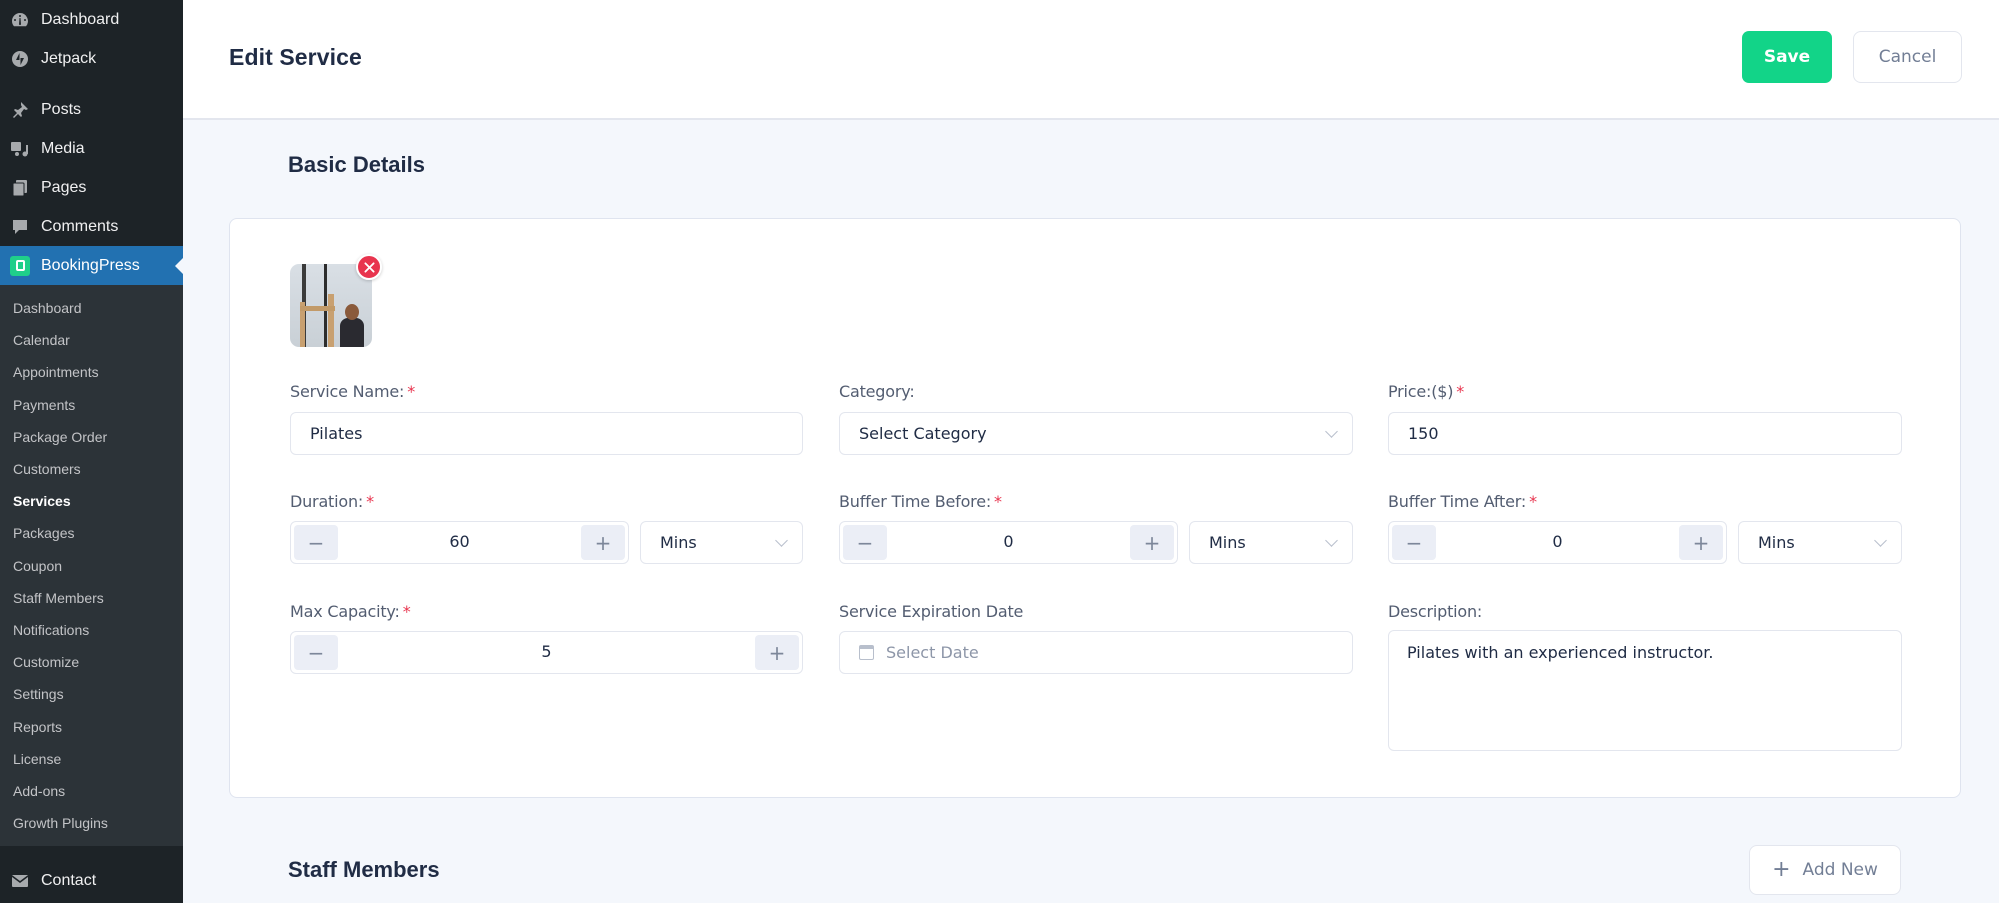  What do you see at coordinates (295, 57) in the screenshot?
I see `page-title: Edit Service` at bounding box center [295, 57].